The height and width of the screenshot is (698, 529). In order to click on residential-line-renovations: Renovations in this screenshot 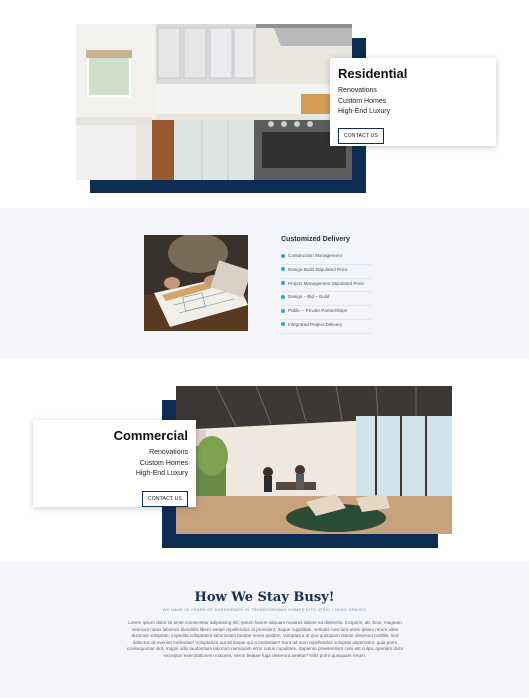, I will do `click(357, 90)`.